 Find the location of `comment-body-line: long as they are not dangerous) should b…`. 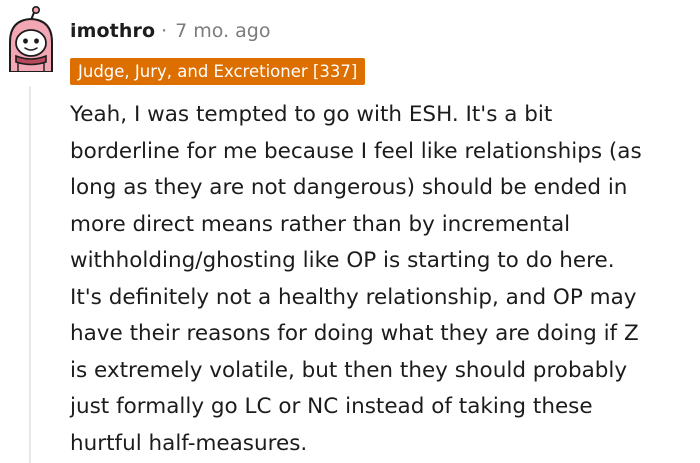

comment-body-line: long as they are not dangerous) should b… is located at coordinates (349, 187).